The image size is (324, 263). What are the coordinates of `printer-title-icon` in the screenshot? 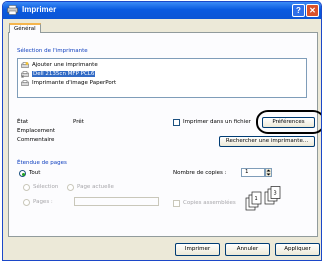 It's located at (12, 10).